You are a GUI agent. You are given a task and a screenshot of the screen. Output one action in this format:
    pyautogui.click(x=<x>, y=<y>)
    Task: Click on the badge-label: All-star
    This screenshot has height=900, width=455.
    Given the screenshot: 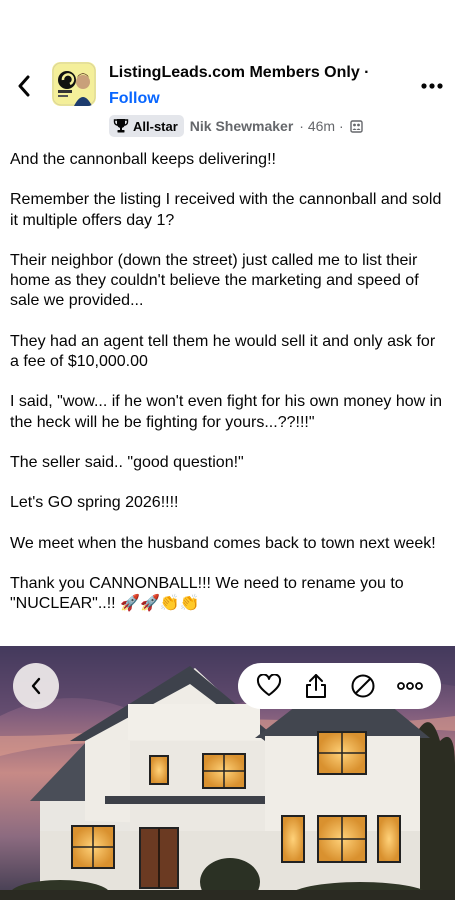 What is the action you would take?
    pyautogui.click(x=155, y=126)
    